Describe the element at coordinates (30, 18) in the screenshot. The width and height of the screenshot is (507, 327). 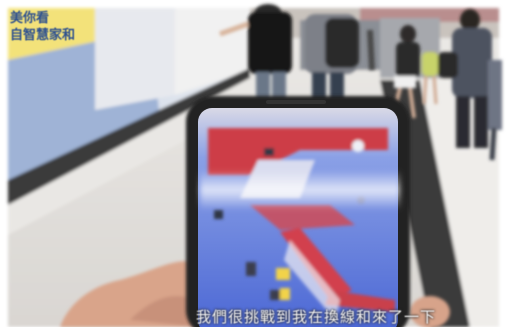
I see `ad-line-1: 美你看` at that location.